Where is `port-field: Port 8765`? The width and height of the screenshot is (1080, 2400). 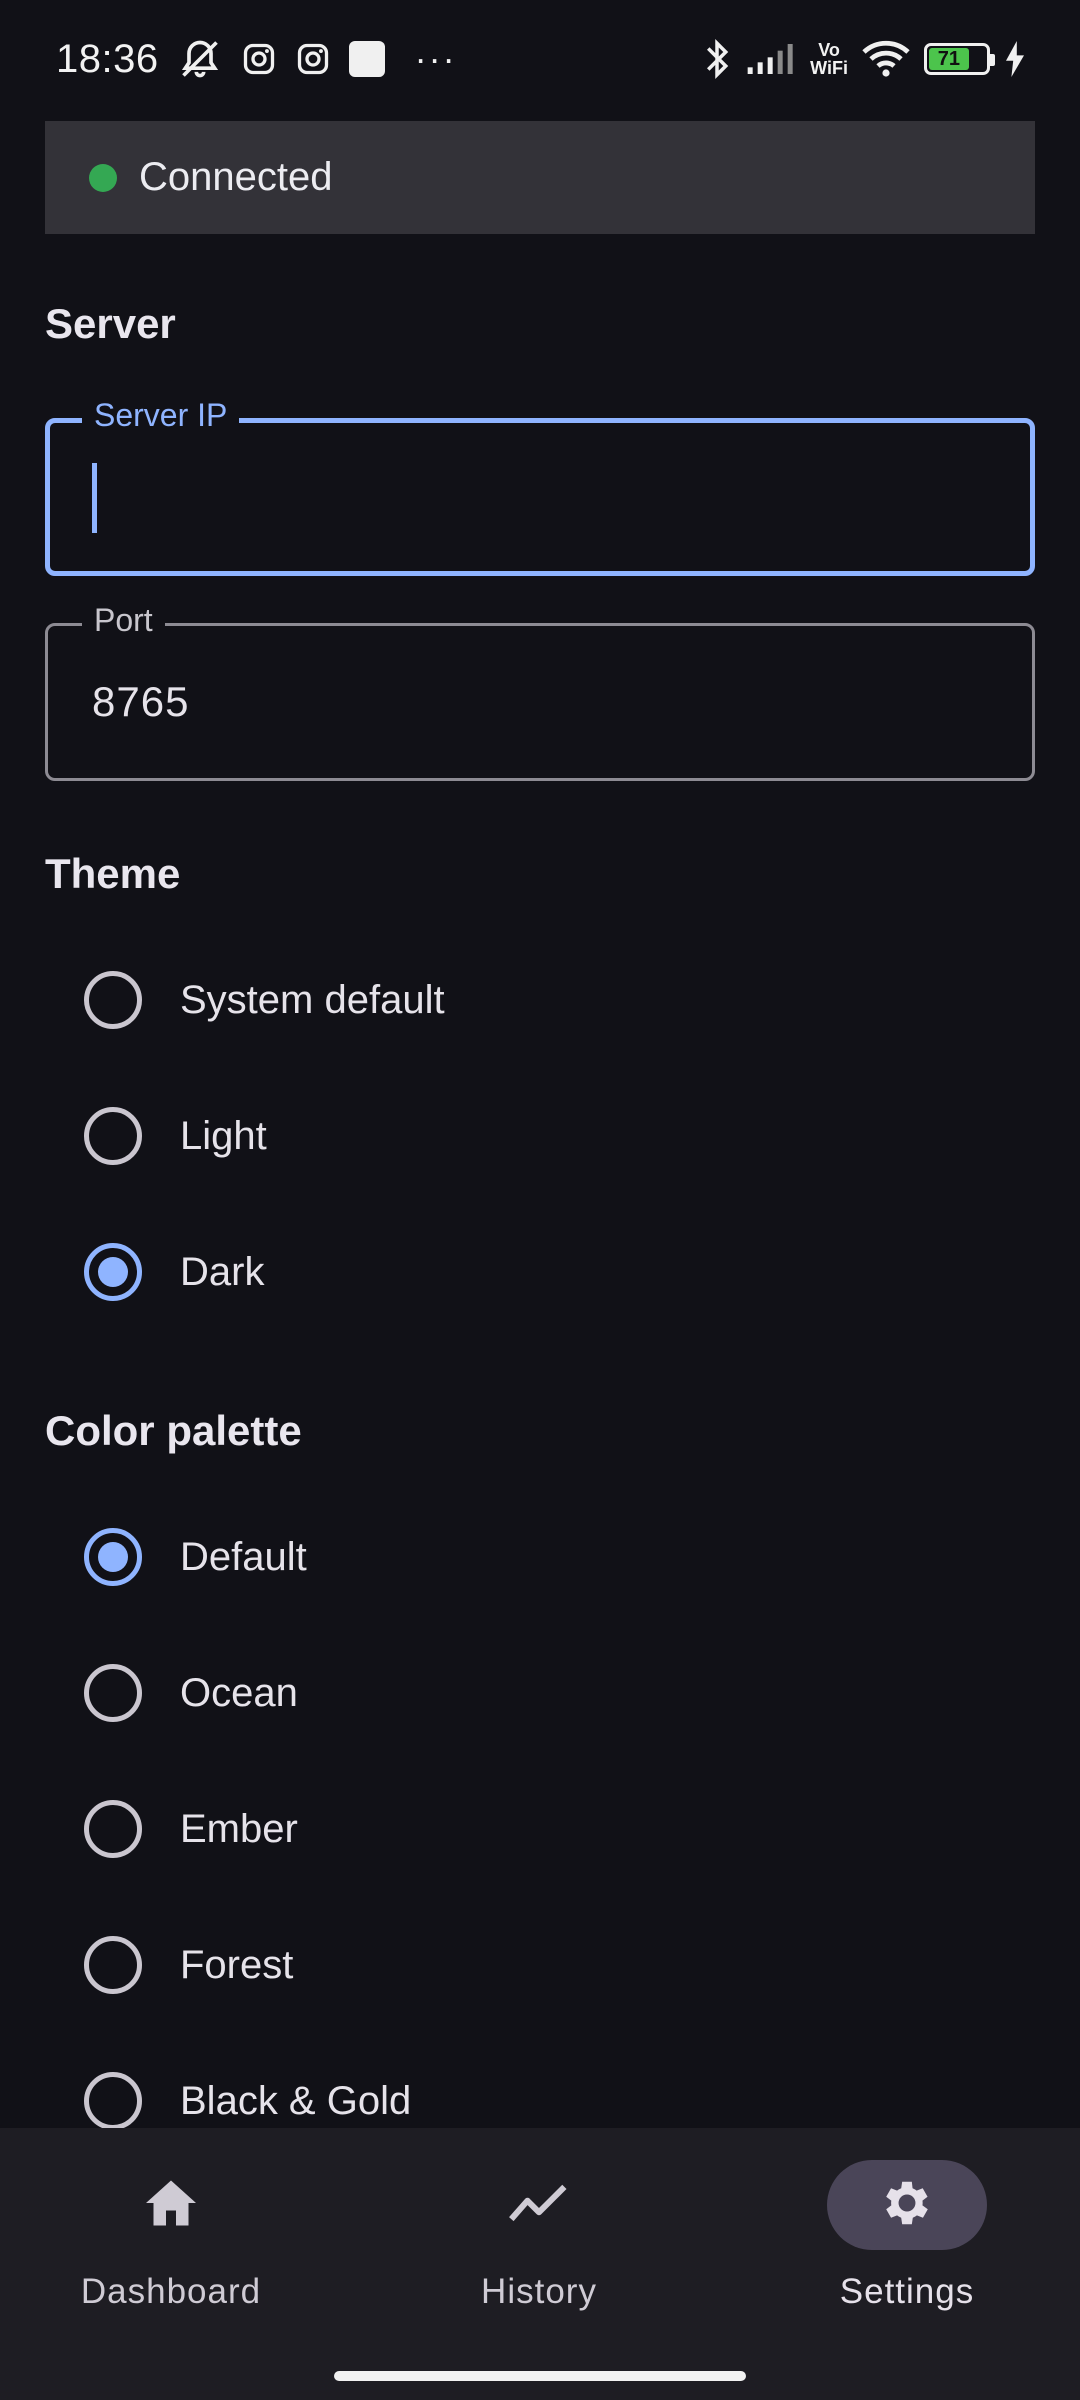
port-field: Port 8765 is located at coordinates (540, 691).